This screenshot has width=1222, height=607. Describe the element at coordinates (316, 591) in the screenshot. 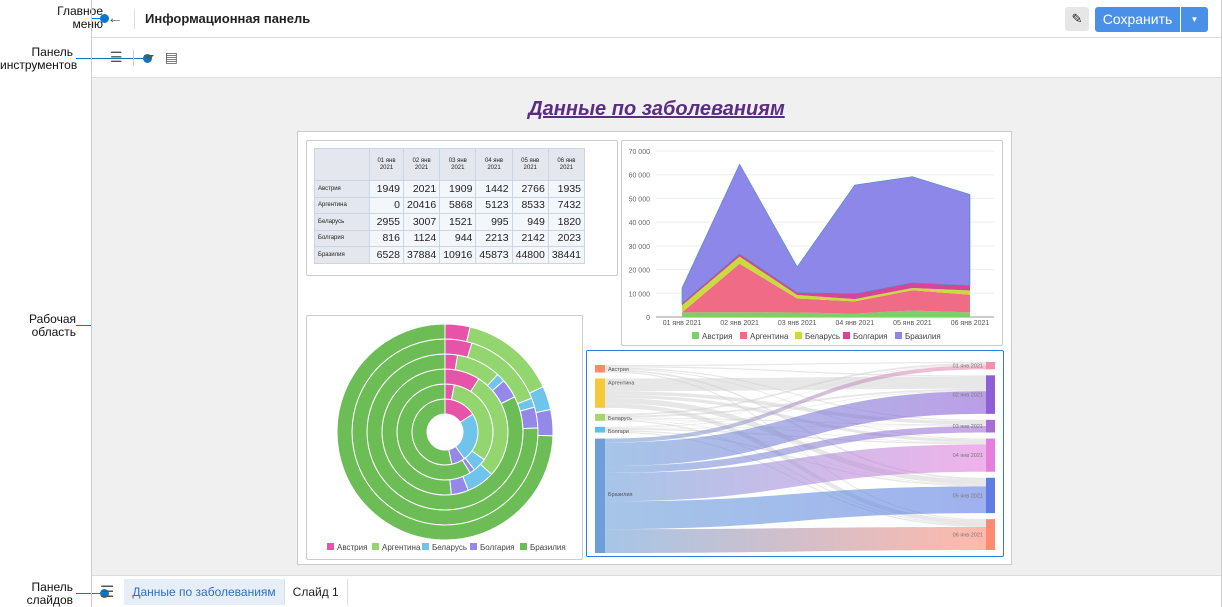

I see `tab-slide-1: Слайд 1` at that location.